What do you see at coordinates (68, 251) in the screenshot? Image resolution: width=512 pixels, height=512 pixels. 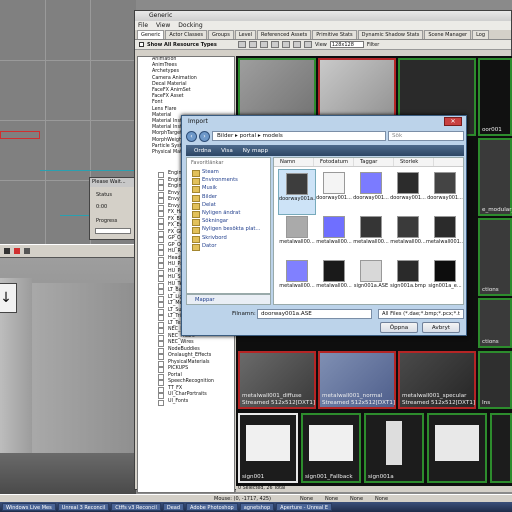 I see `viewport-toolbar` at bounding box center [68, 251].